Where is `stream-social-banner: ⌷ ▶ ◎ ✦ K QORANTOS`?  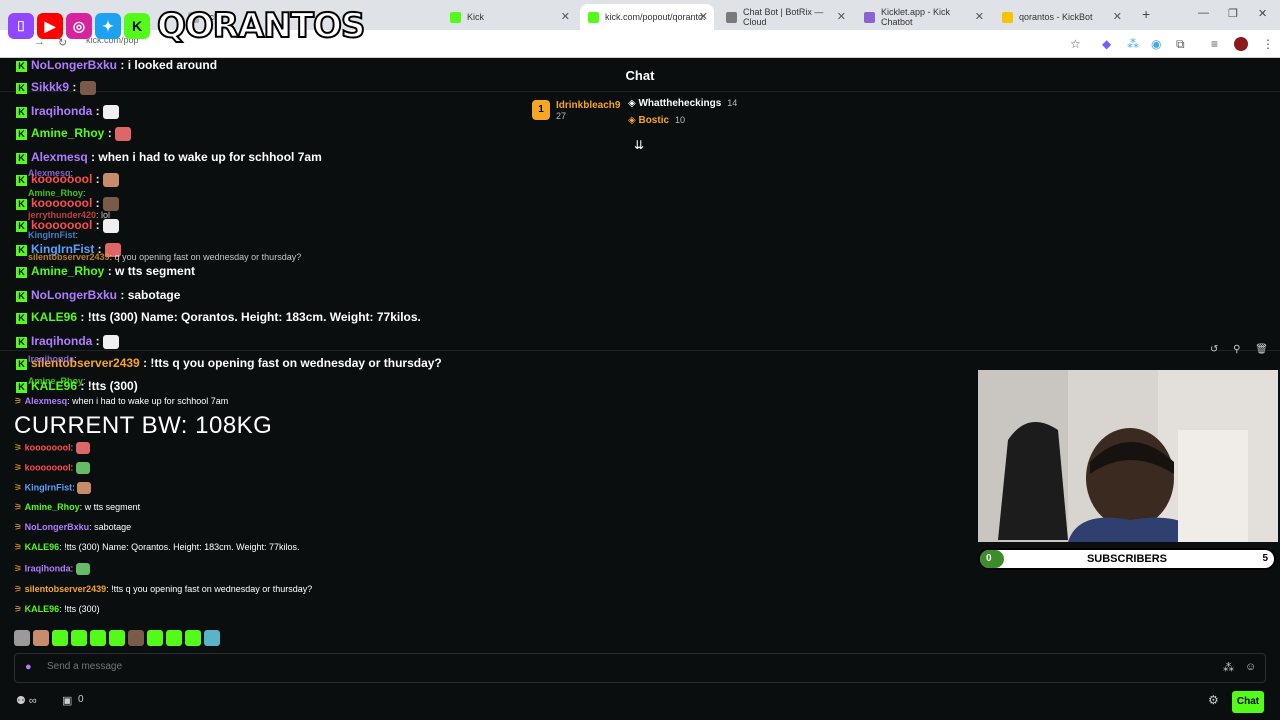
stream-social-banner: ⌷ ▶ ◎ ✦ K QORANTOS is located at coordinates (187, 26).